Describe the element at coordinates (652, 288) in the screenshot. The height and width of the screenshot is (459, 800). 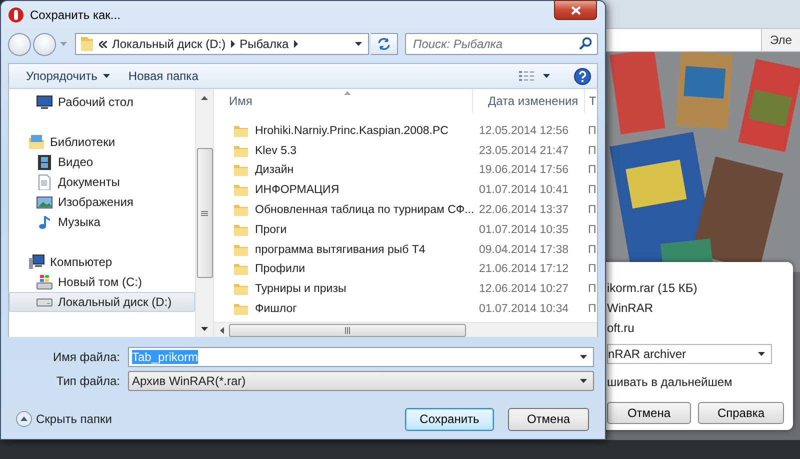
I see `info-text: ikorm.rar (15 КБ)` at that location.